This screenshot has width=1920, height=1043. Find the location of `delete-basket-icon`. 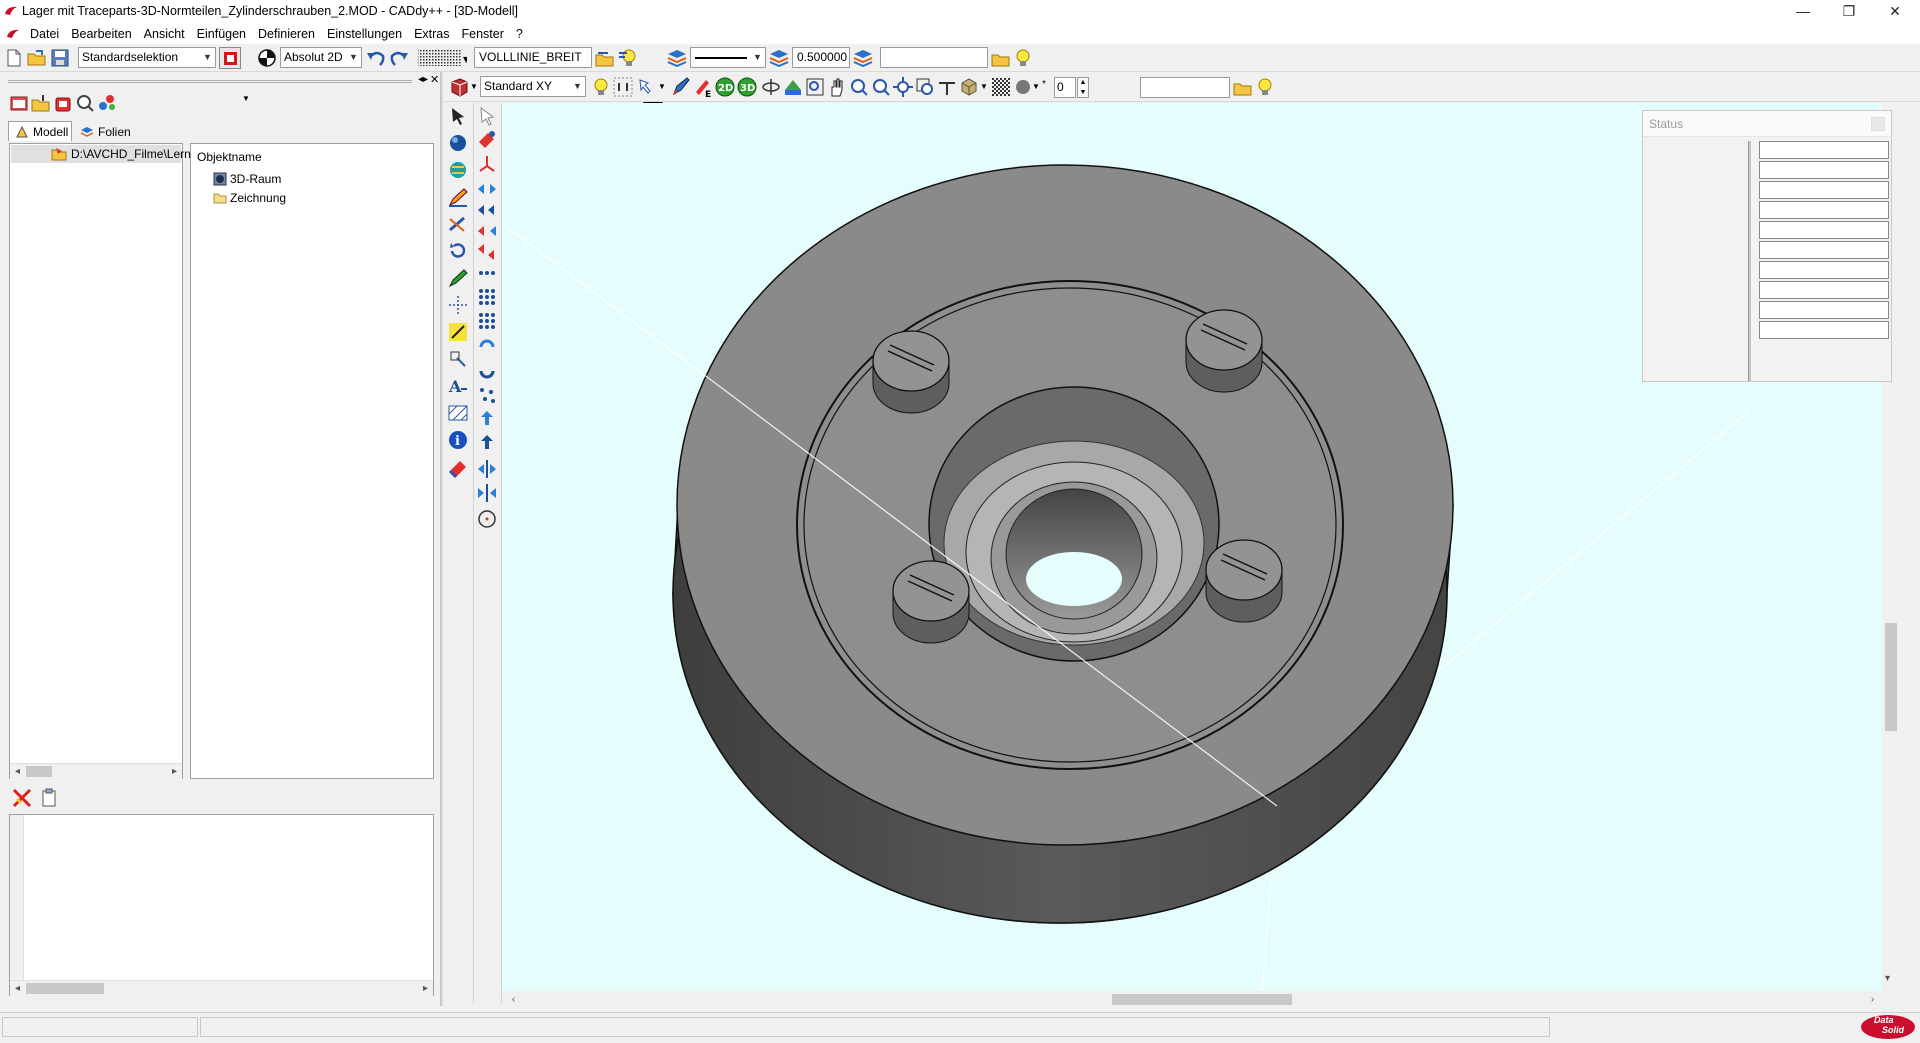

delete-basket-icon is located at coordinates (63, 103).